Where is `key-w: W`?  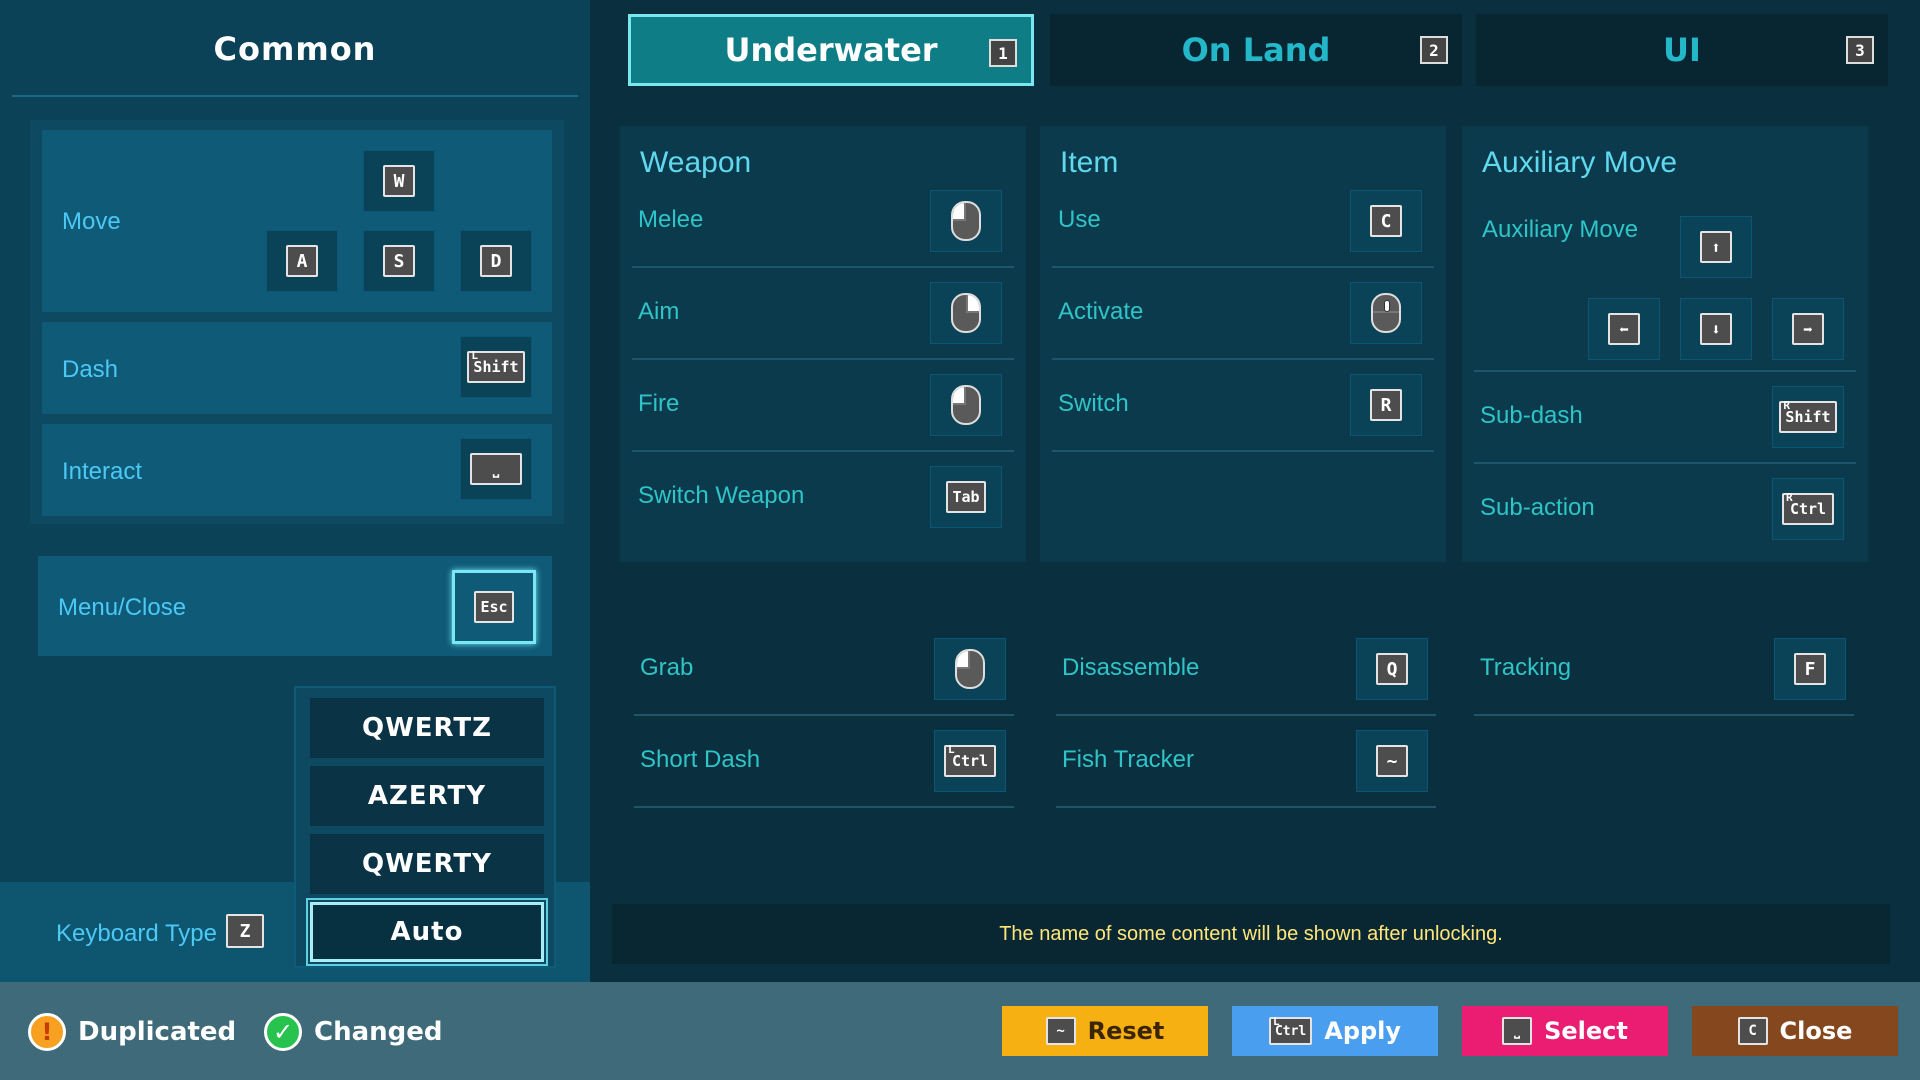
key-w: W is located at coordinates (399, 181).